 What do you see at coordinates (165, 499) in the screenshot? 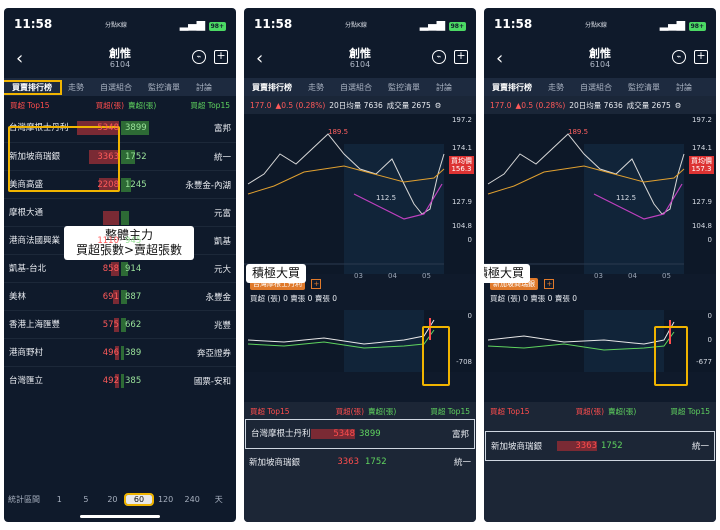
I see `period-120: 120` at bounding box center [165, 499].